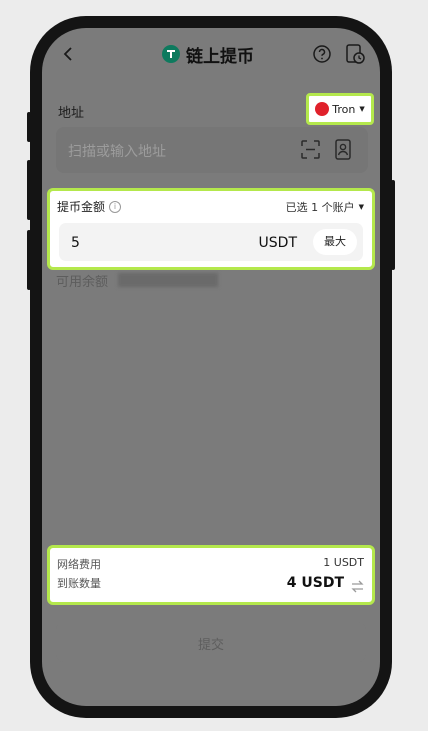 The height and width of the screenshot is (731, 428). I want to click on amount-unit: USDT, so click(277, 243).